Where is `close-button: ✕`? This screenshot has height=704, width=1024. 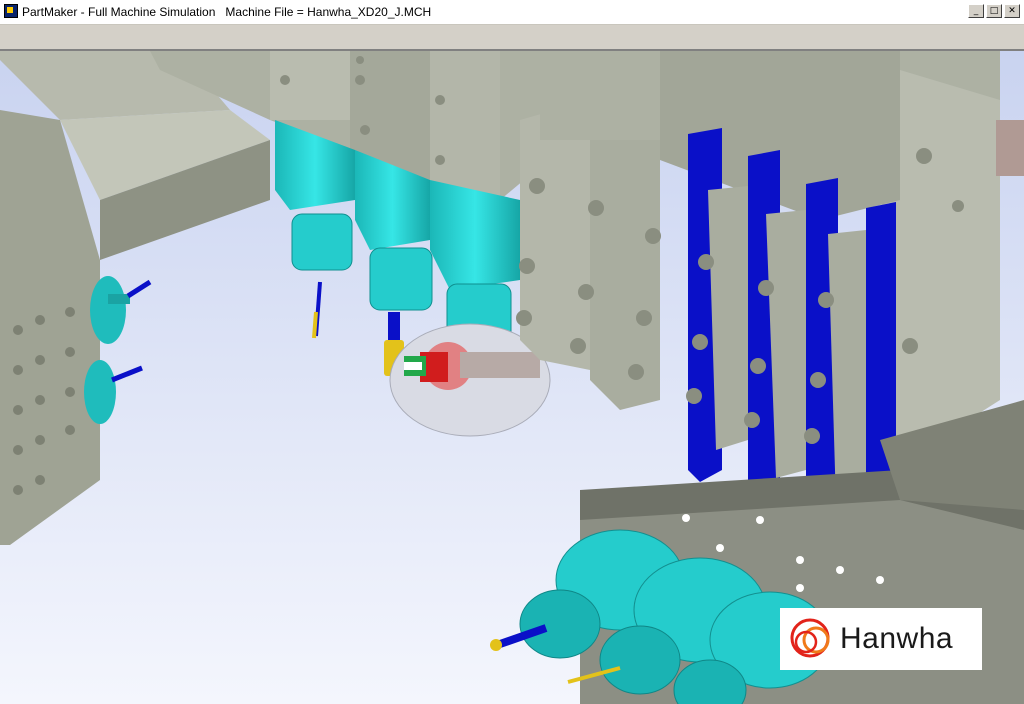 close-button: ✕ is located at coordinates (1012, 11).